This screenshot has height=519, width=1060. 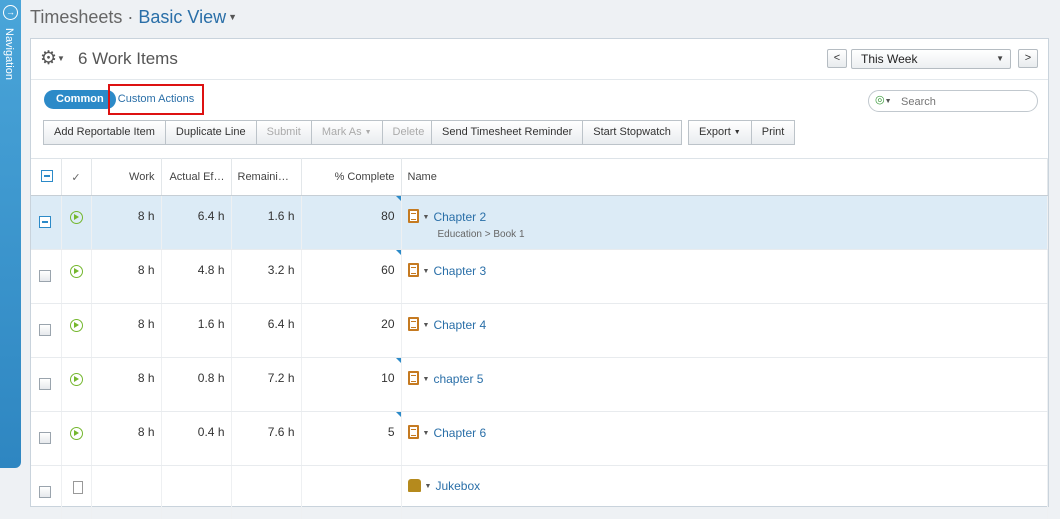 I want to click on percent-complete-cell: 60, so click(x=351, y=276).